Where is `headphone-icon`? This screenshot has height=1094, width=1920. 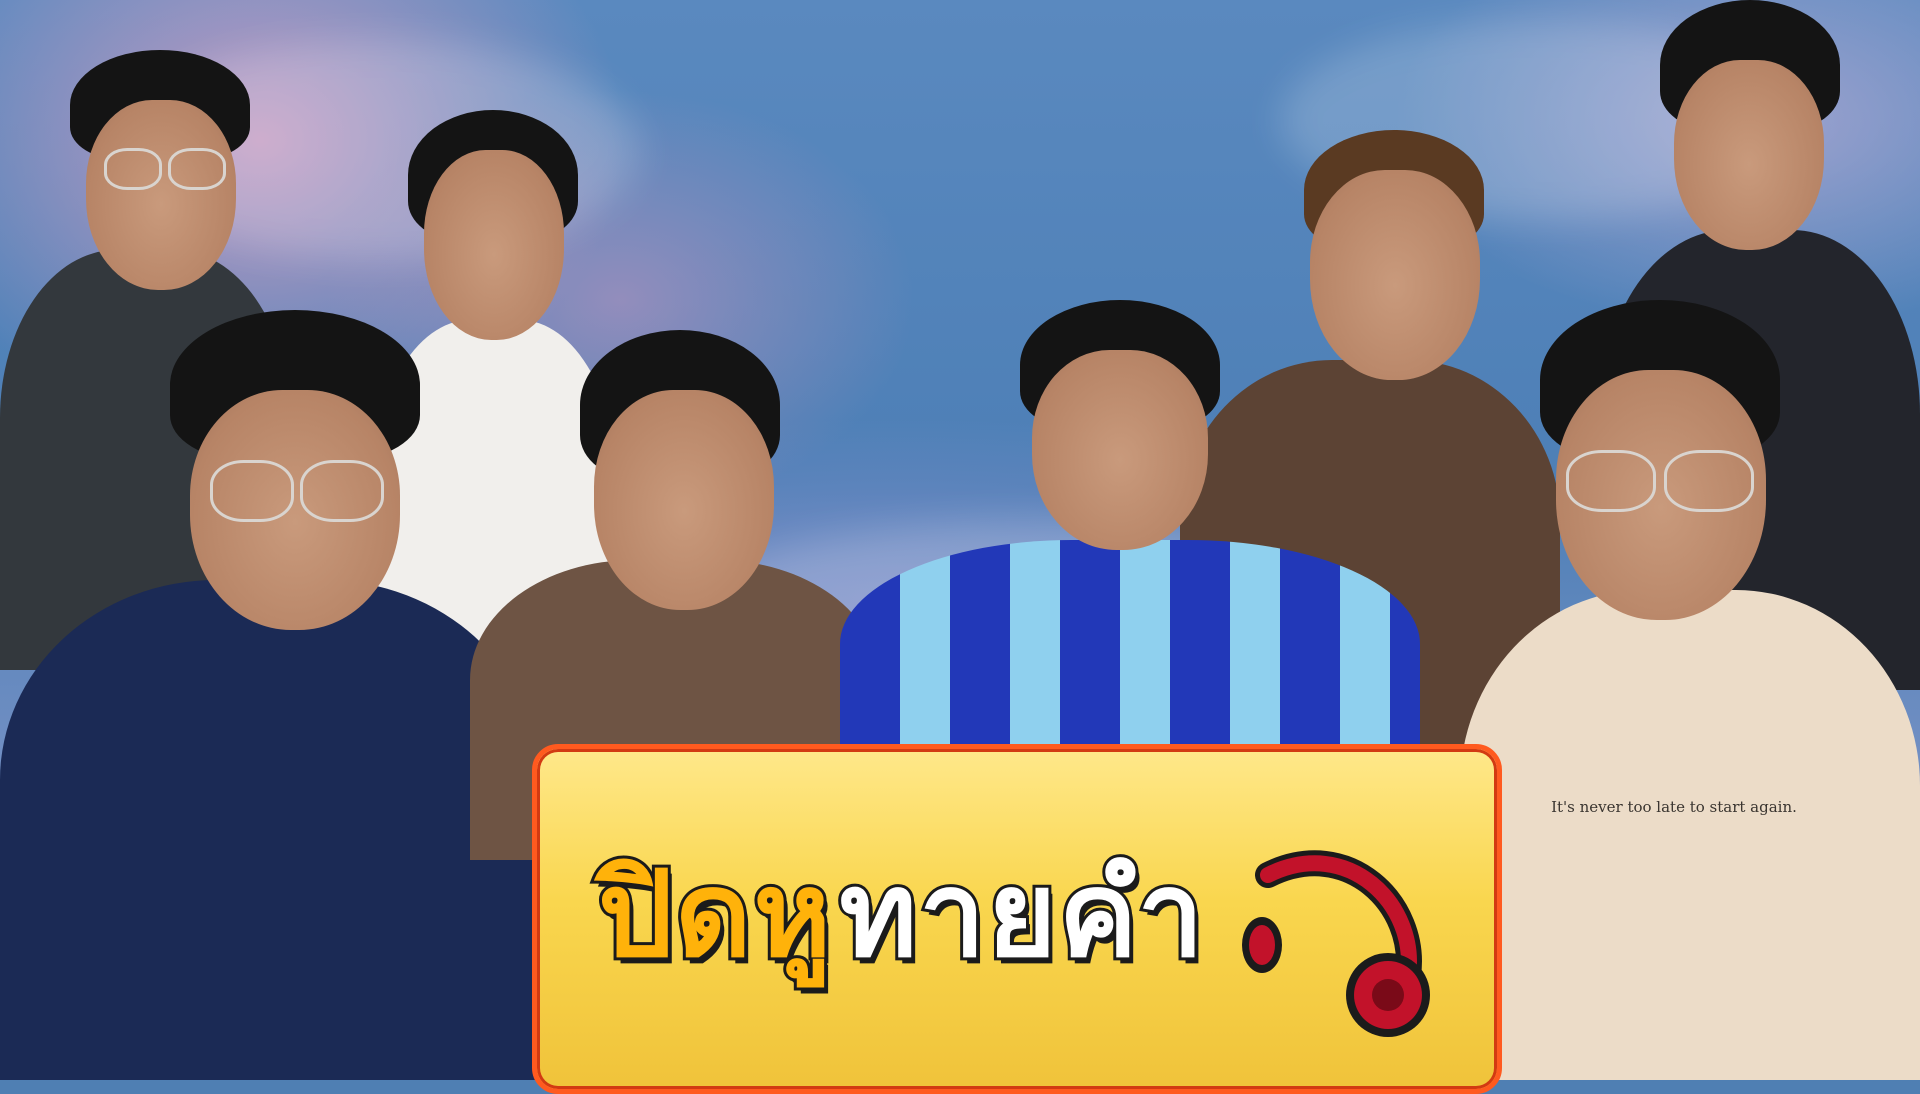 headphone-icon is located at coordinates (1336, 943).